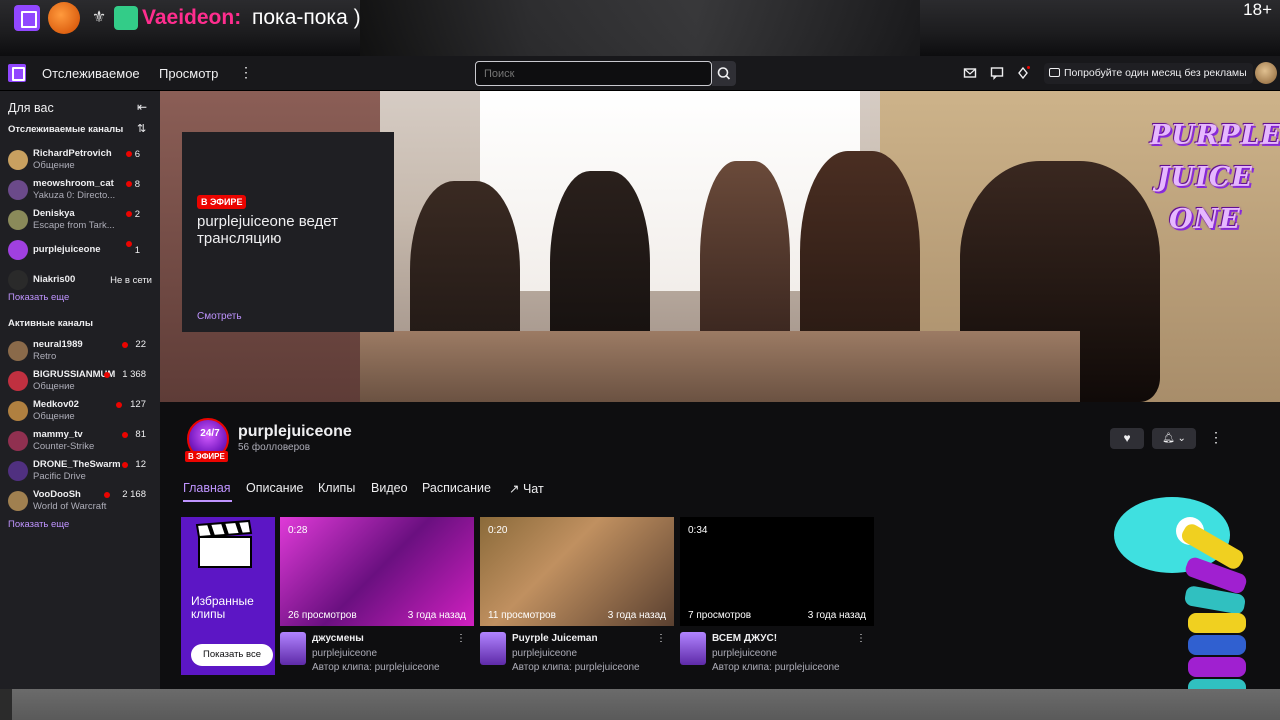  What do you see at coordinates (555, 638) in the screenshot?
I see `clip-title: Puyrple Juiceman` at bounding box center [555, 638].